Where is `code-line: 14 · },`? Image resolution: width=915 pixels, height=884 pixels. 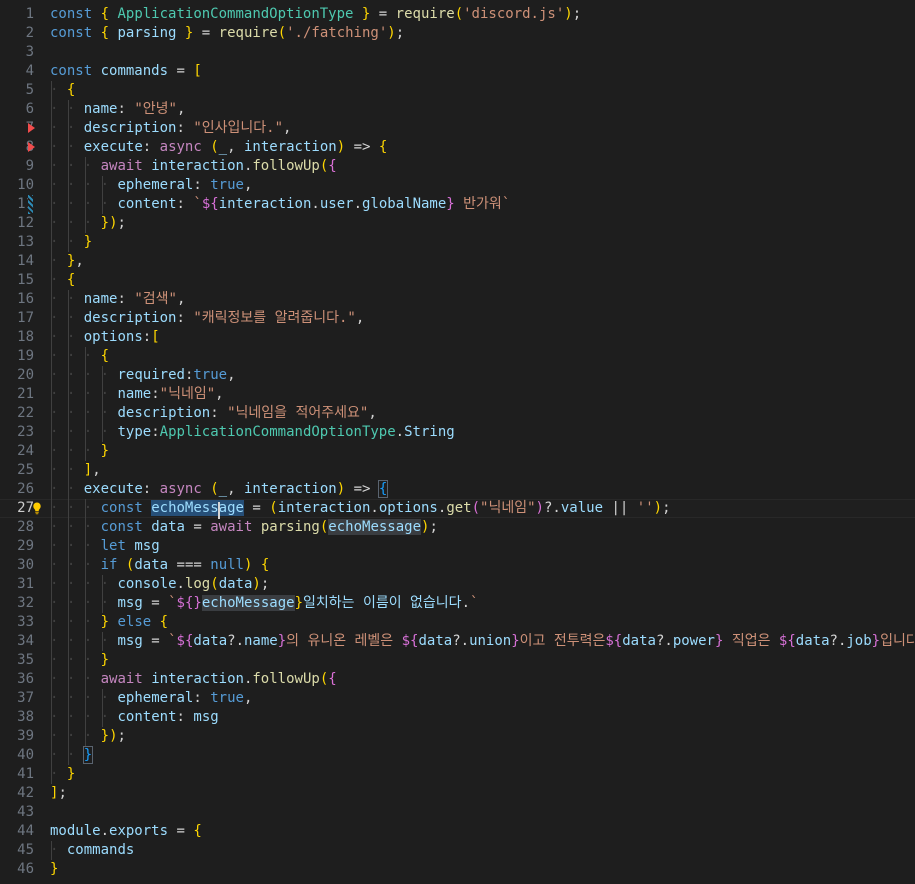 code-line: 14 · }, is located at coordinates (457, 261).